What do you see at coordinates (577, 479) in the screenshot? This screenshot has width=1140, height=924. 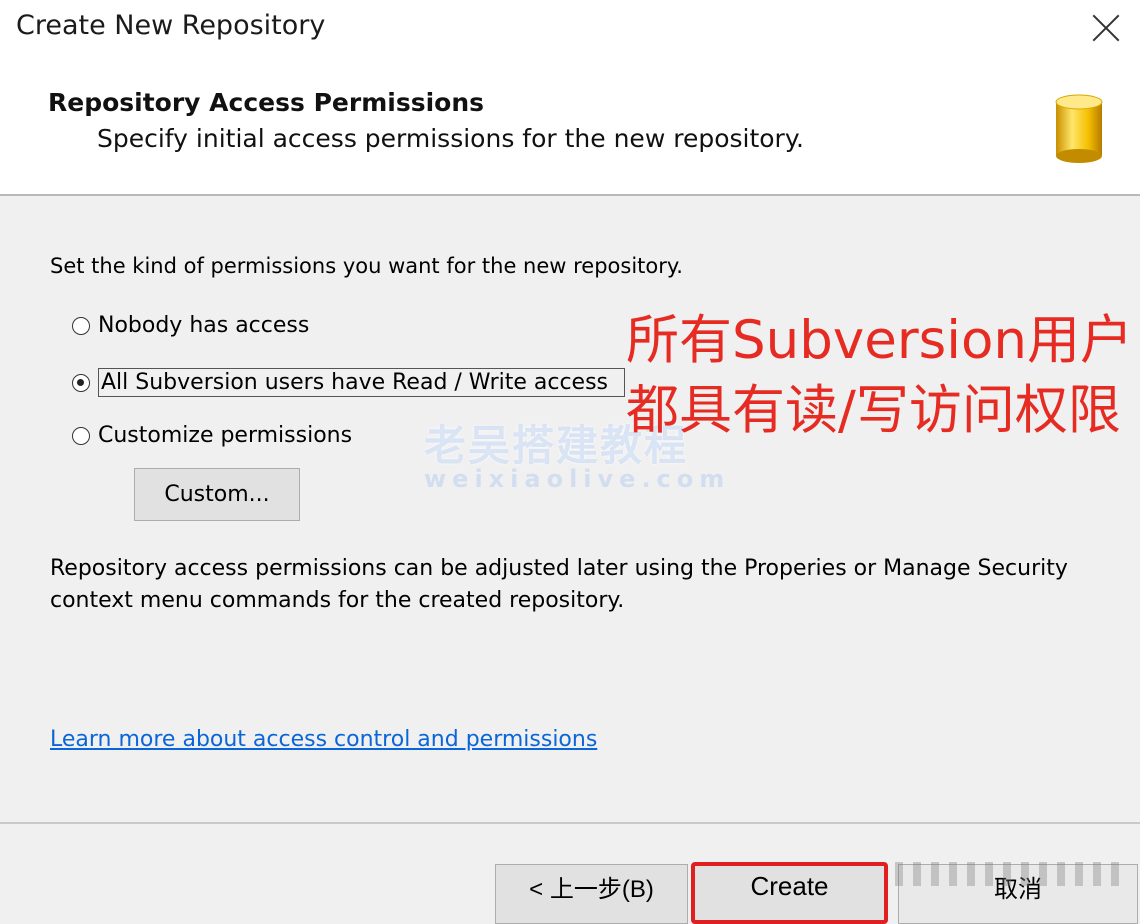 I see `watermark-url: weixiaolive.com` at bounding box center [577, 479].